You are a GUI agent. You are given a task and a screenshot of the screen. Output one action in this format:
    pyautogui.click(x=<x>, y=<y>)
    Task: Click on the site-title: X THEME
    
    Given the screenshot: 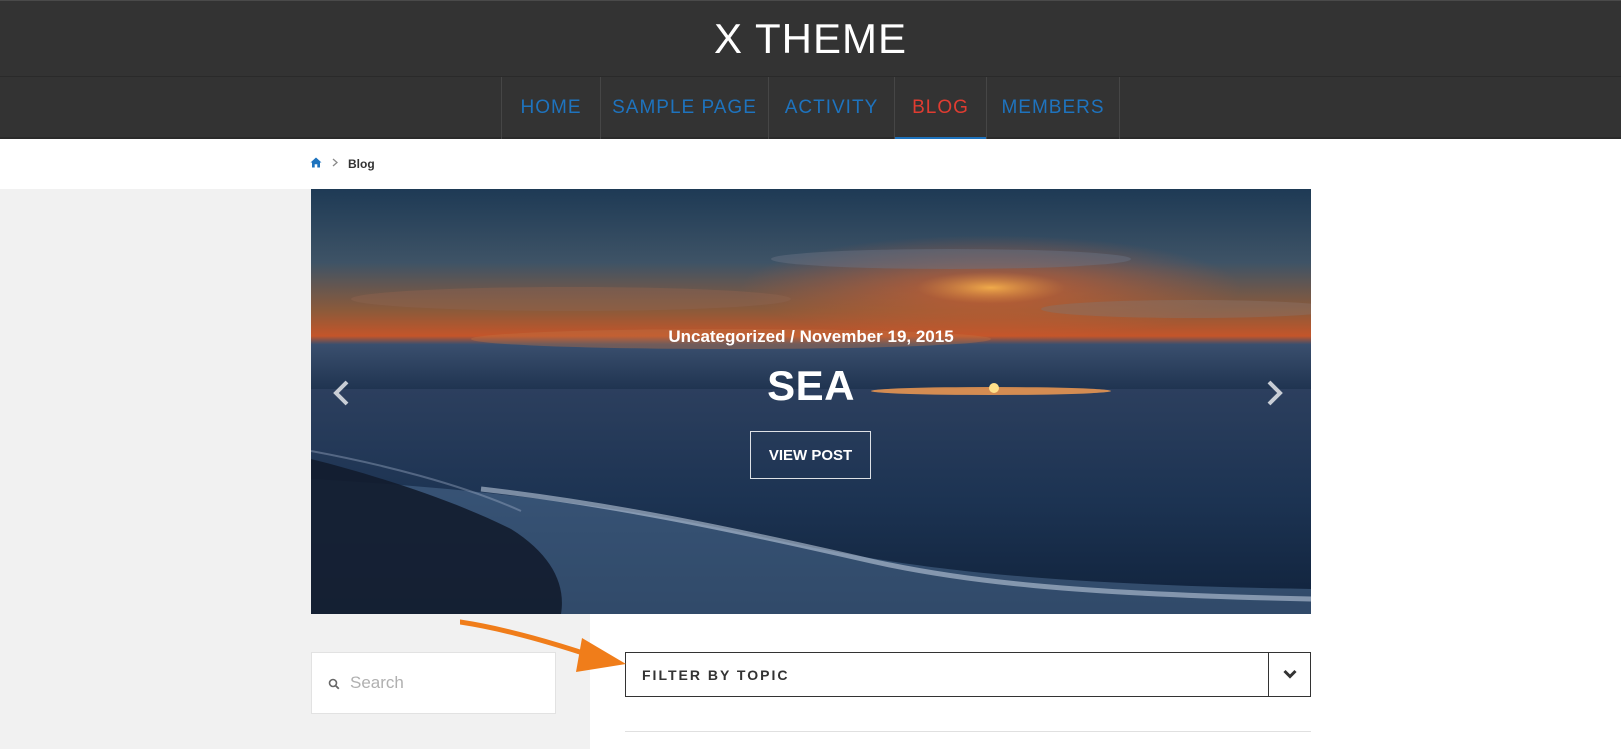 What is the action you would take?
    pyautogui.click(x=810, y=39)
    